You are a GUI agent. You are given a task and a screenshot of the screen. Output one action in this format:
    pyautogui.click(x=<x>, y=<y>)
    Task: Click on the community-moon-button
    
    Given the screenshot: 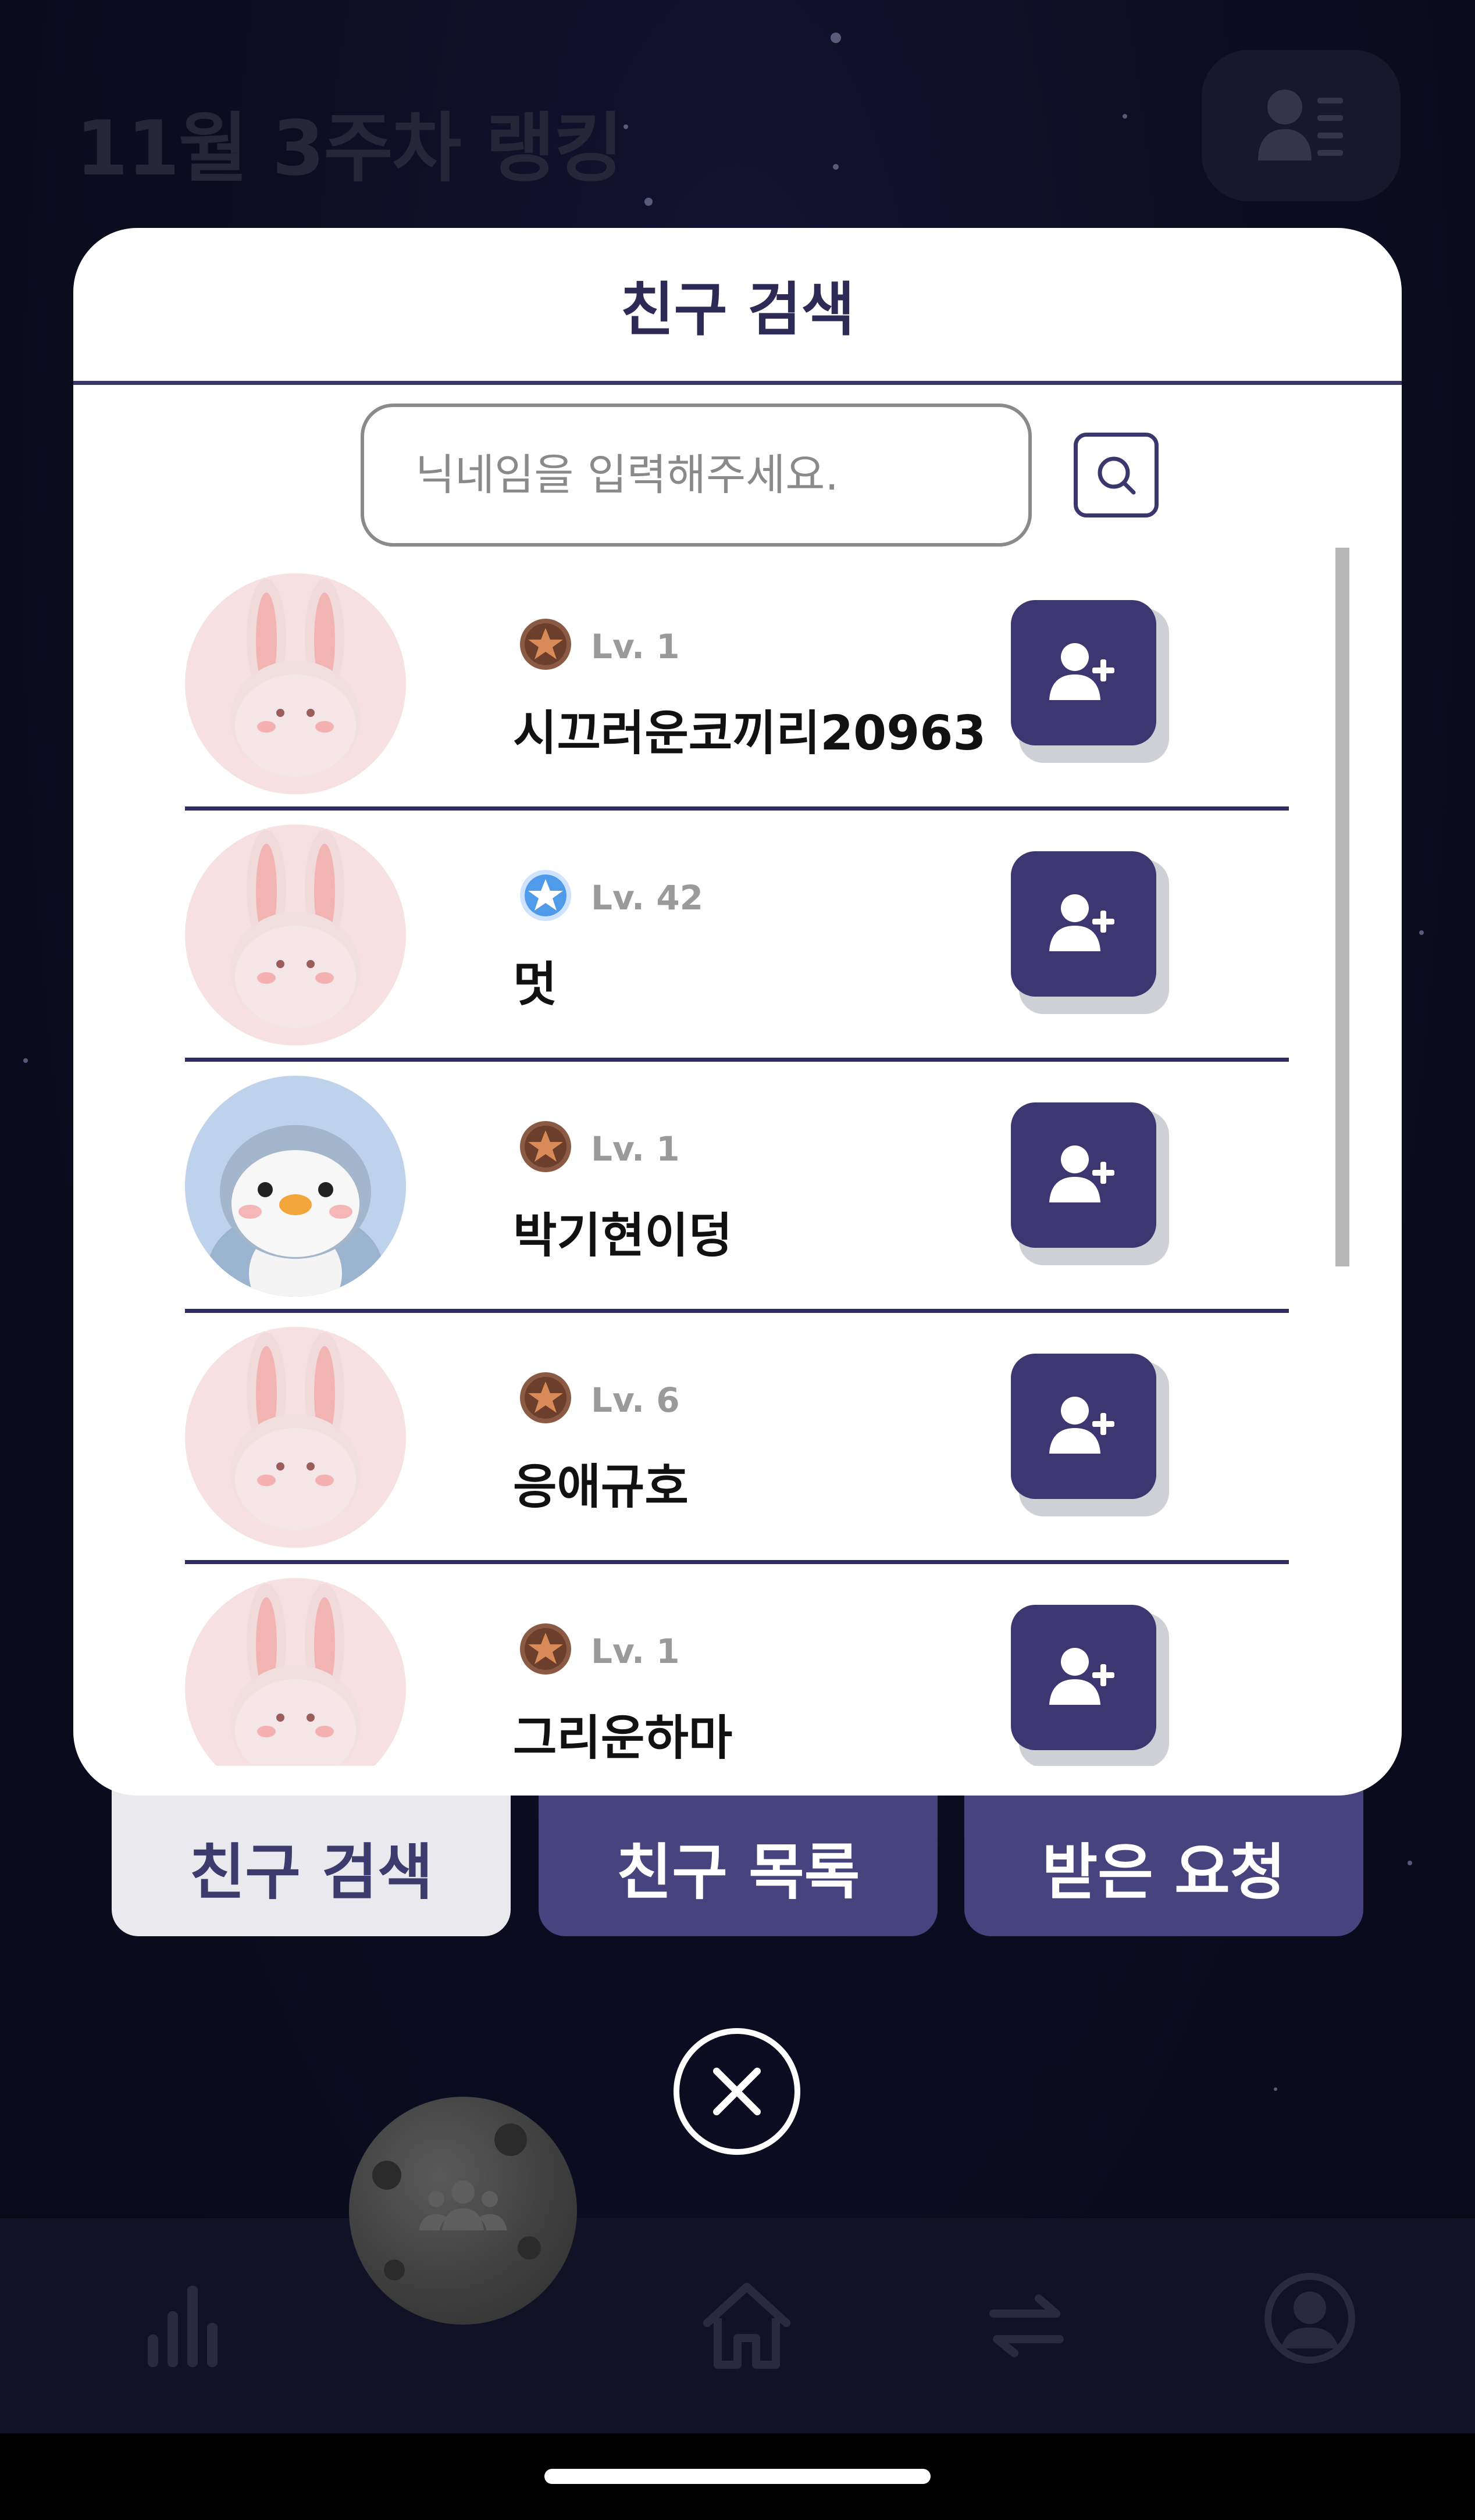 What is the action you would take?
    pyautogui.click(x=463, y=2211)
    